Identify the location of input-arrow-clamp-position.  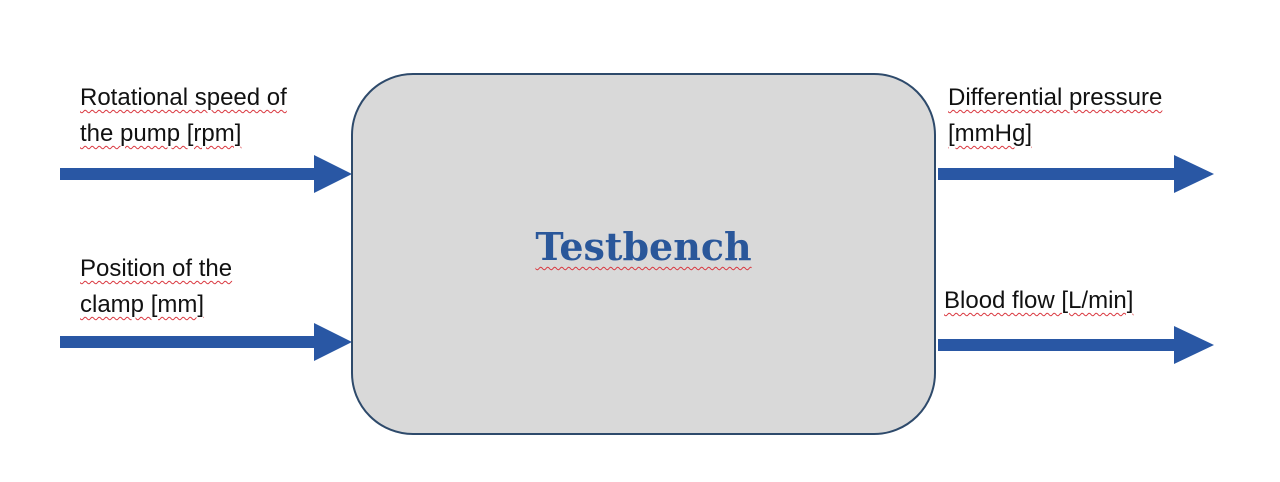
(206, 342).